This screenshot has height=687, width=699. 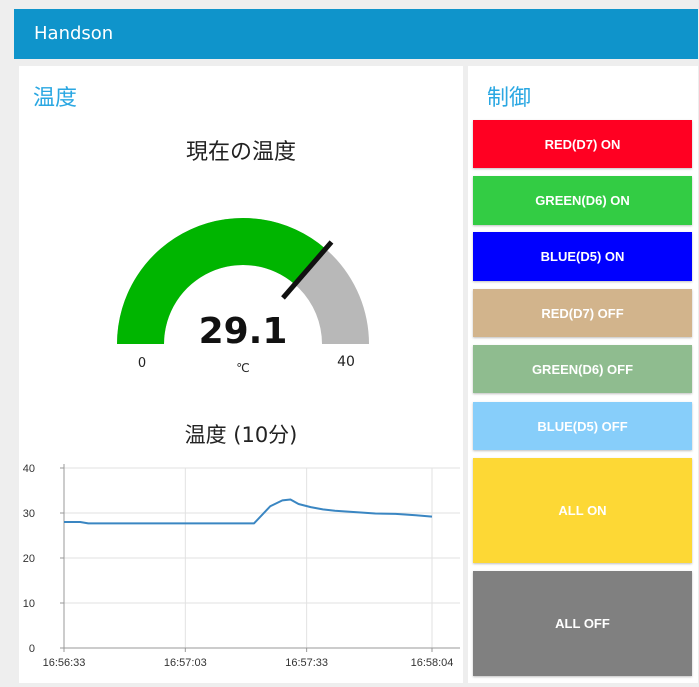 What do you see at coordinates (582, 369) in the screenshot?
I see `control-button-green-d6-off: GREEN(D6) OFF` at bounding box center [582, 369].